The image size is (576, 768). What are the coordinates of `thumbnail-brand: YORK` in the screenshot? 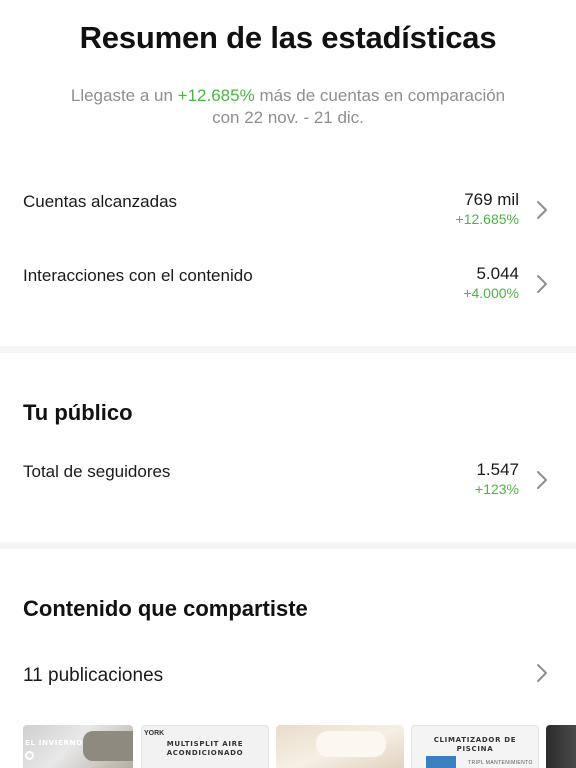 It's located at (154, 733).